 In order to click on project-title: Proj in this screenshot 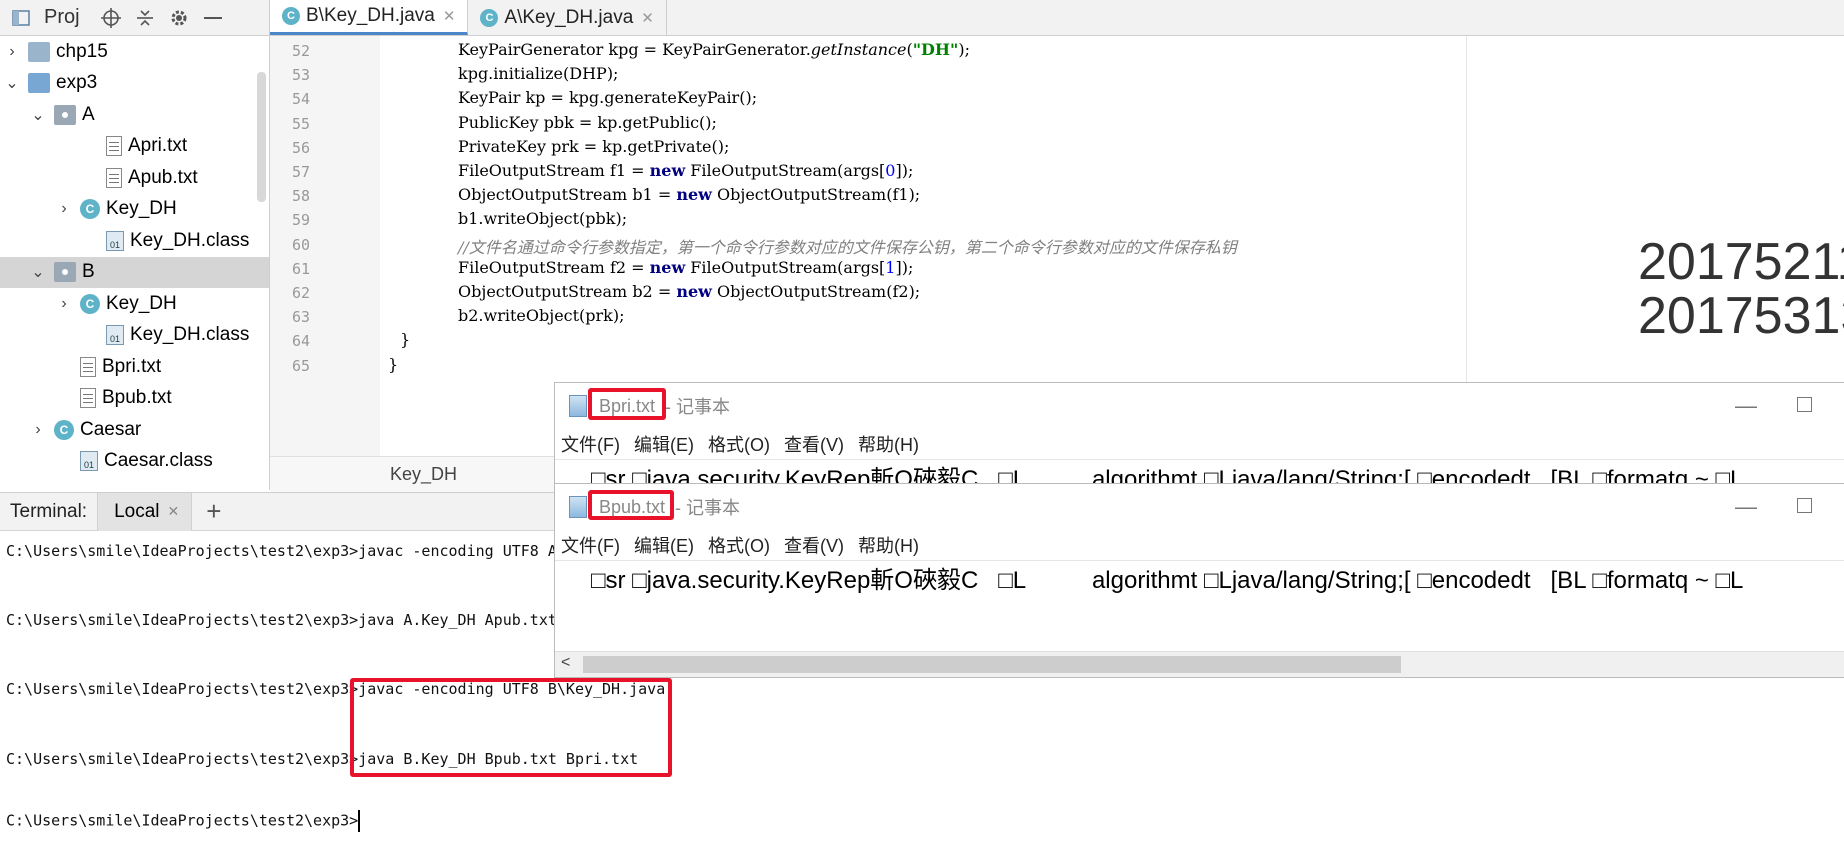, I will do `click(62, 17)`.